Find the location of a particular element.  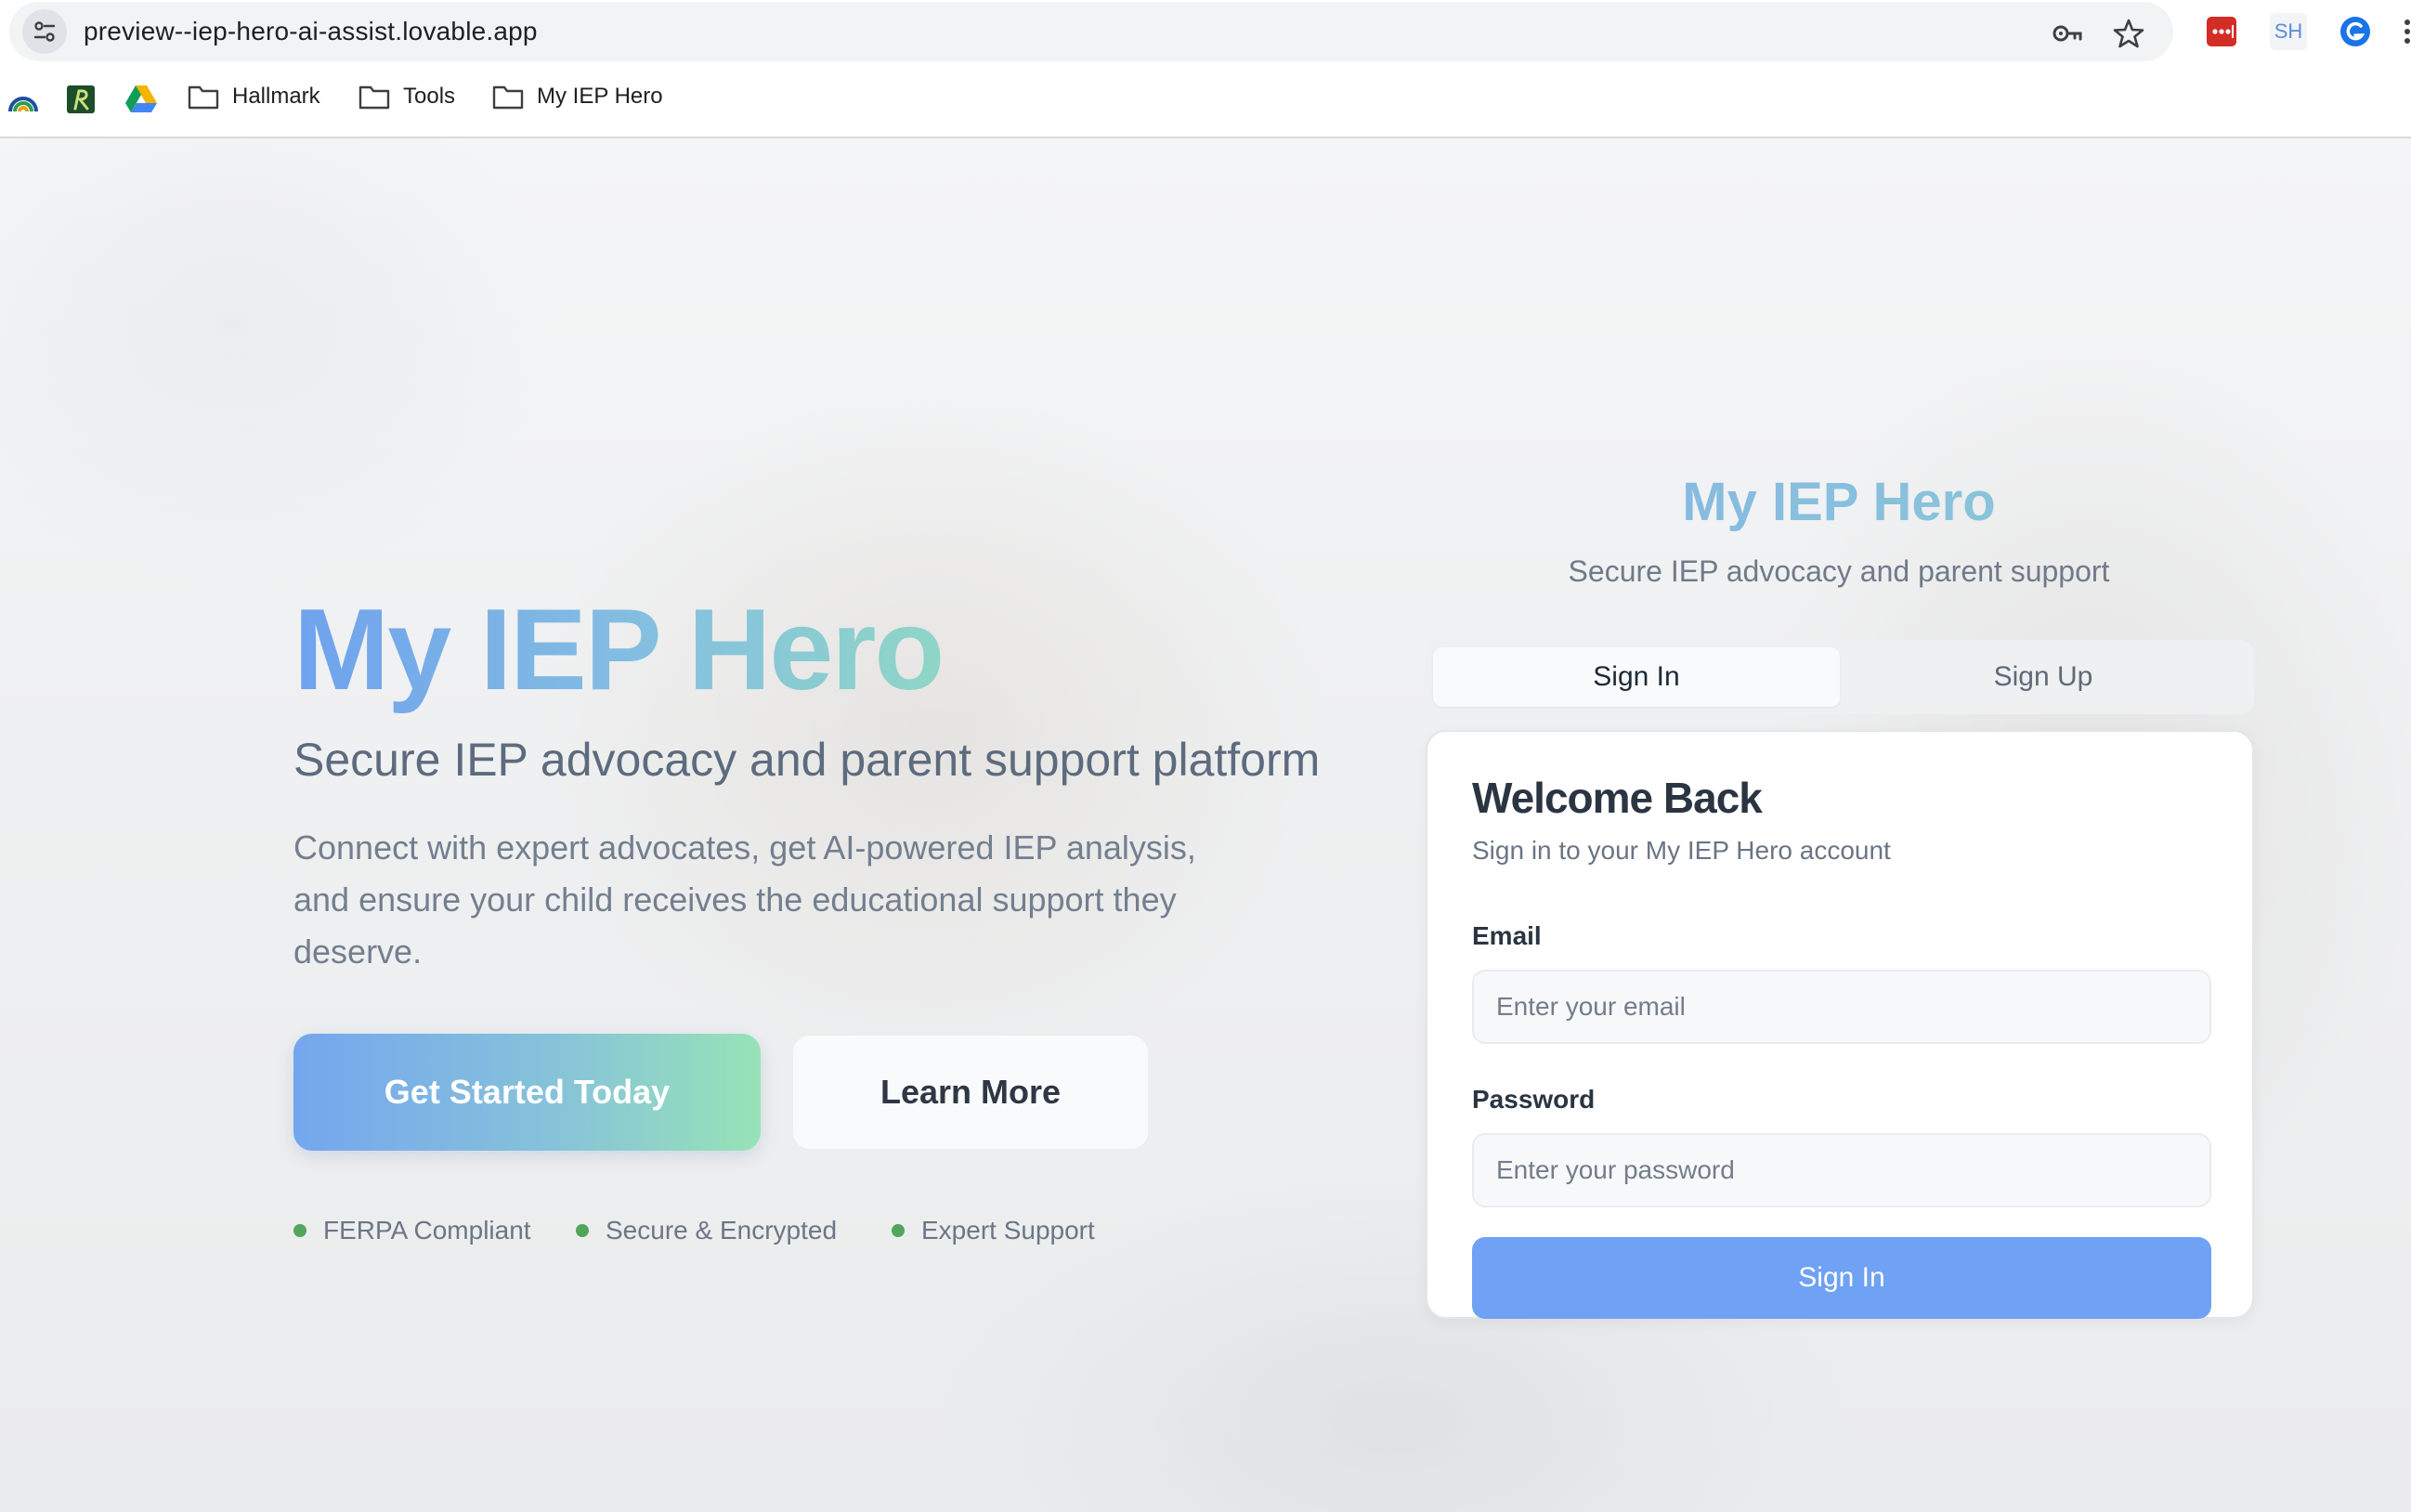

lastpass-extension-icon is located at coordinates (2221, 31).